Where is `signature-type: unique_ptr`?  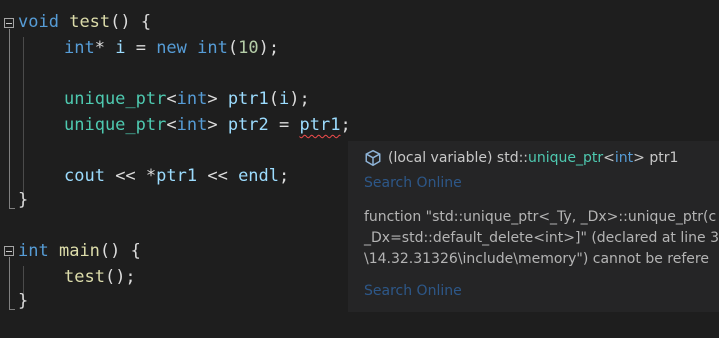
signature-type: unique_ptr is located at coordinates (566, 158).